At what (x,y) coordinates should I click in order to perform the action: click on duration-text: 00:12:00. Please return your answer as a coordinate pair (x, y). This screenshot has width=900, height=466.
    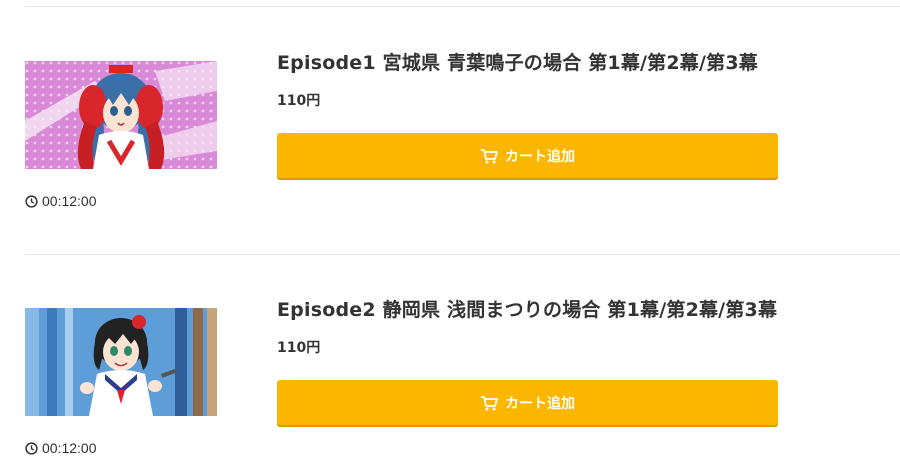
    Looking at the image, I should click on (69, 448).